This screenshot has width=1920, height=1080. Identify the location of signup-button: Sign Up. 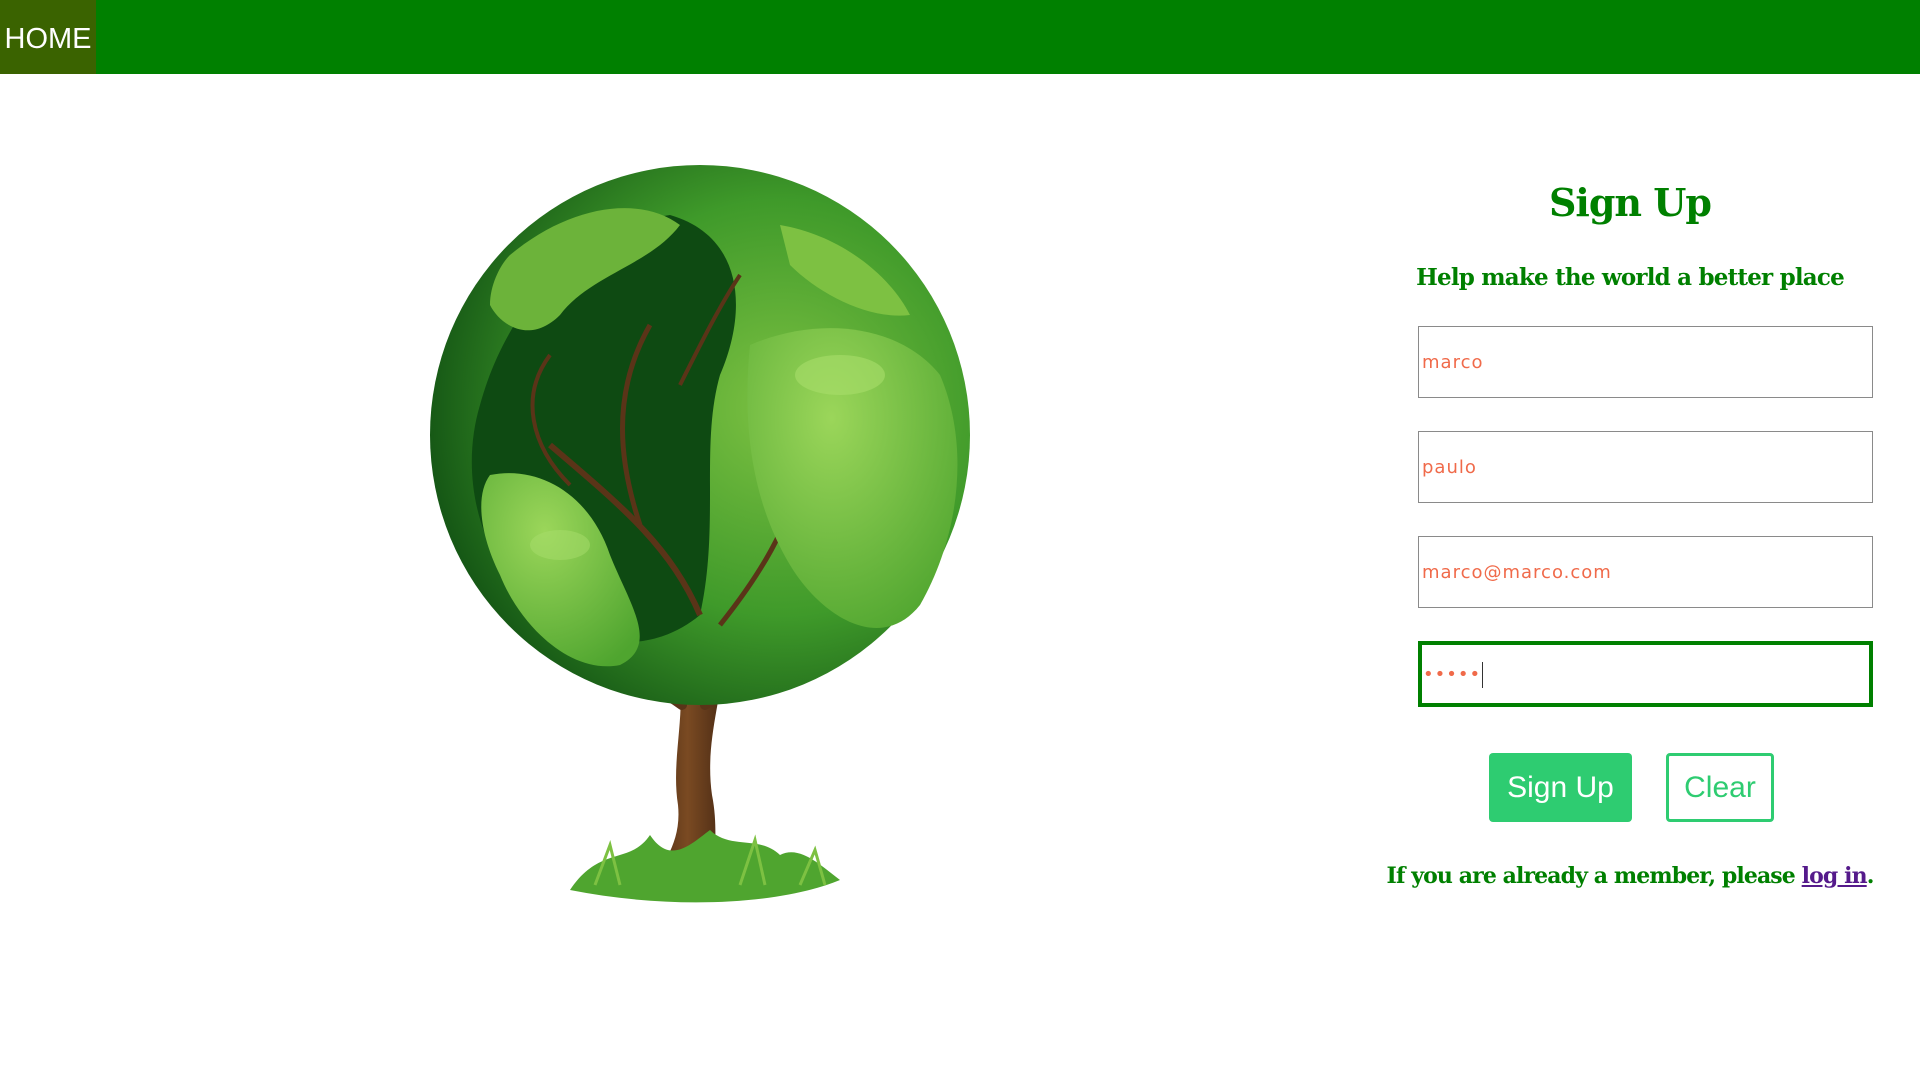
(1560, 787).